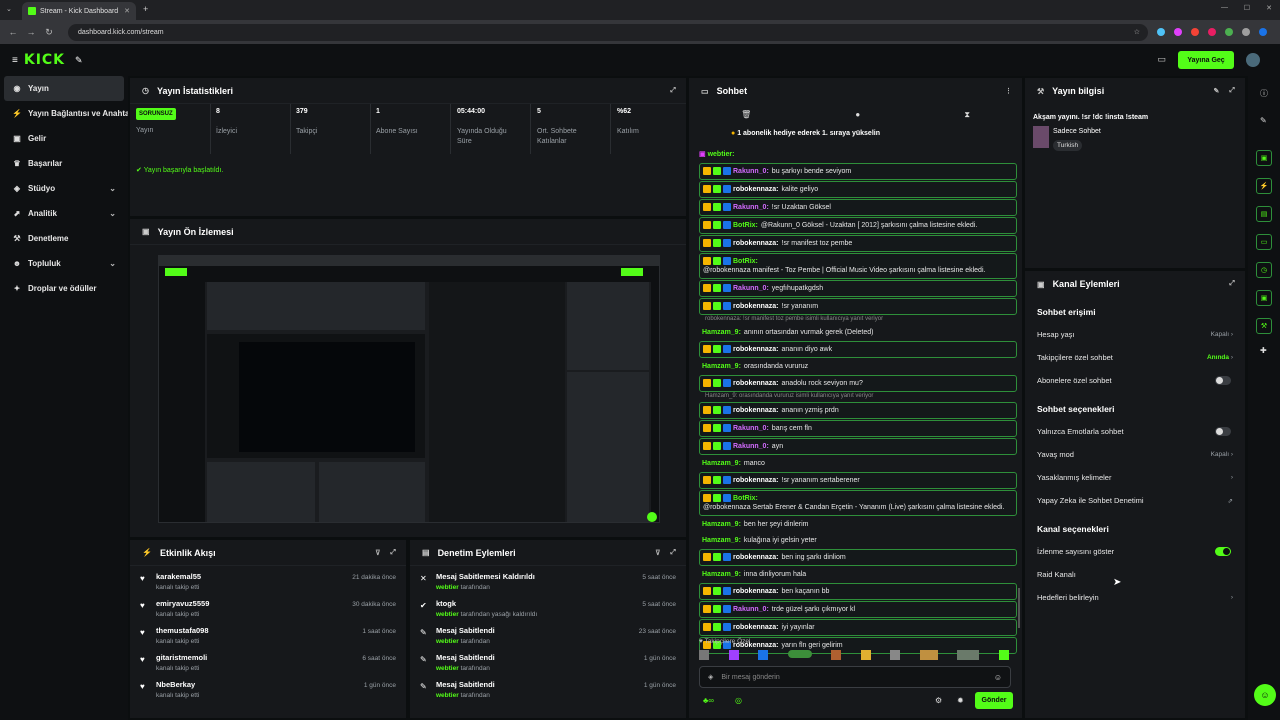 This screenshot has width=1280, height=720. I want to click on reload-icon: ↻, so click(49, 32).